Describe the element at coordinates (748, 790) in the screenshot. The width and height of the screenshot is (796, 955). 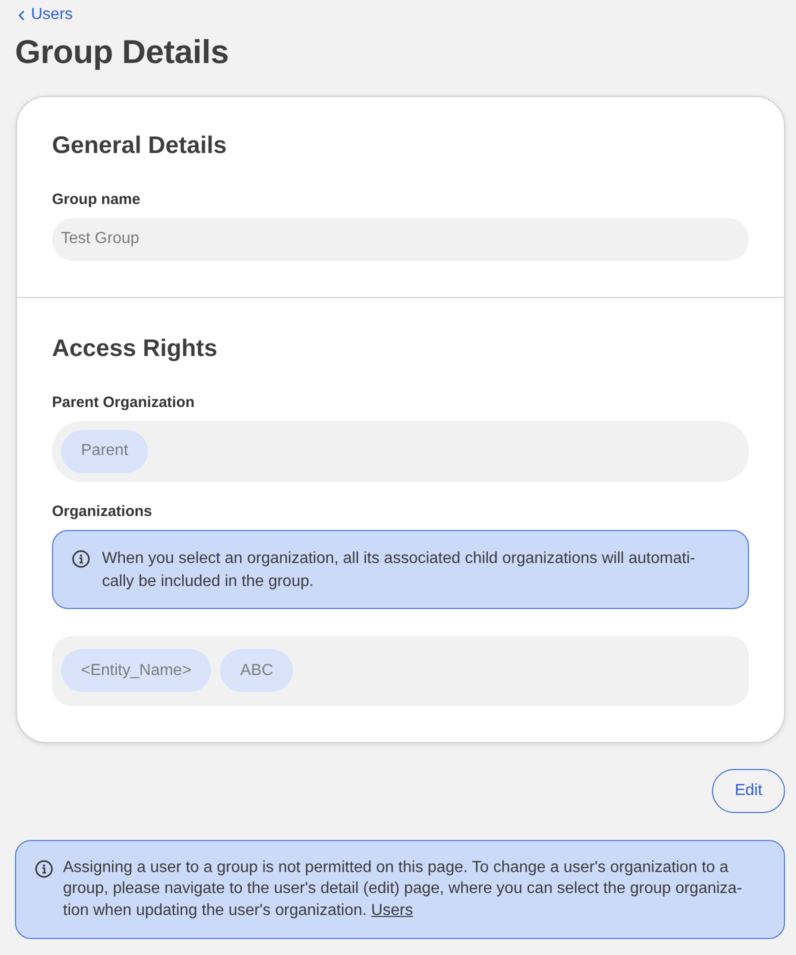
I see `edit-button: Edit` at that location.